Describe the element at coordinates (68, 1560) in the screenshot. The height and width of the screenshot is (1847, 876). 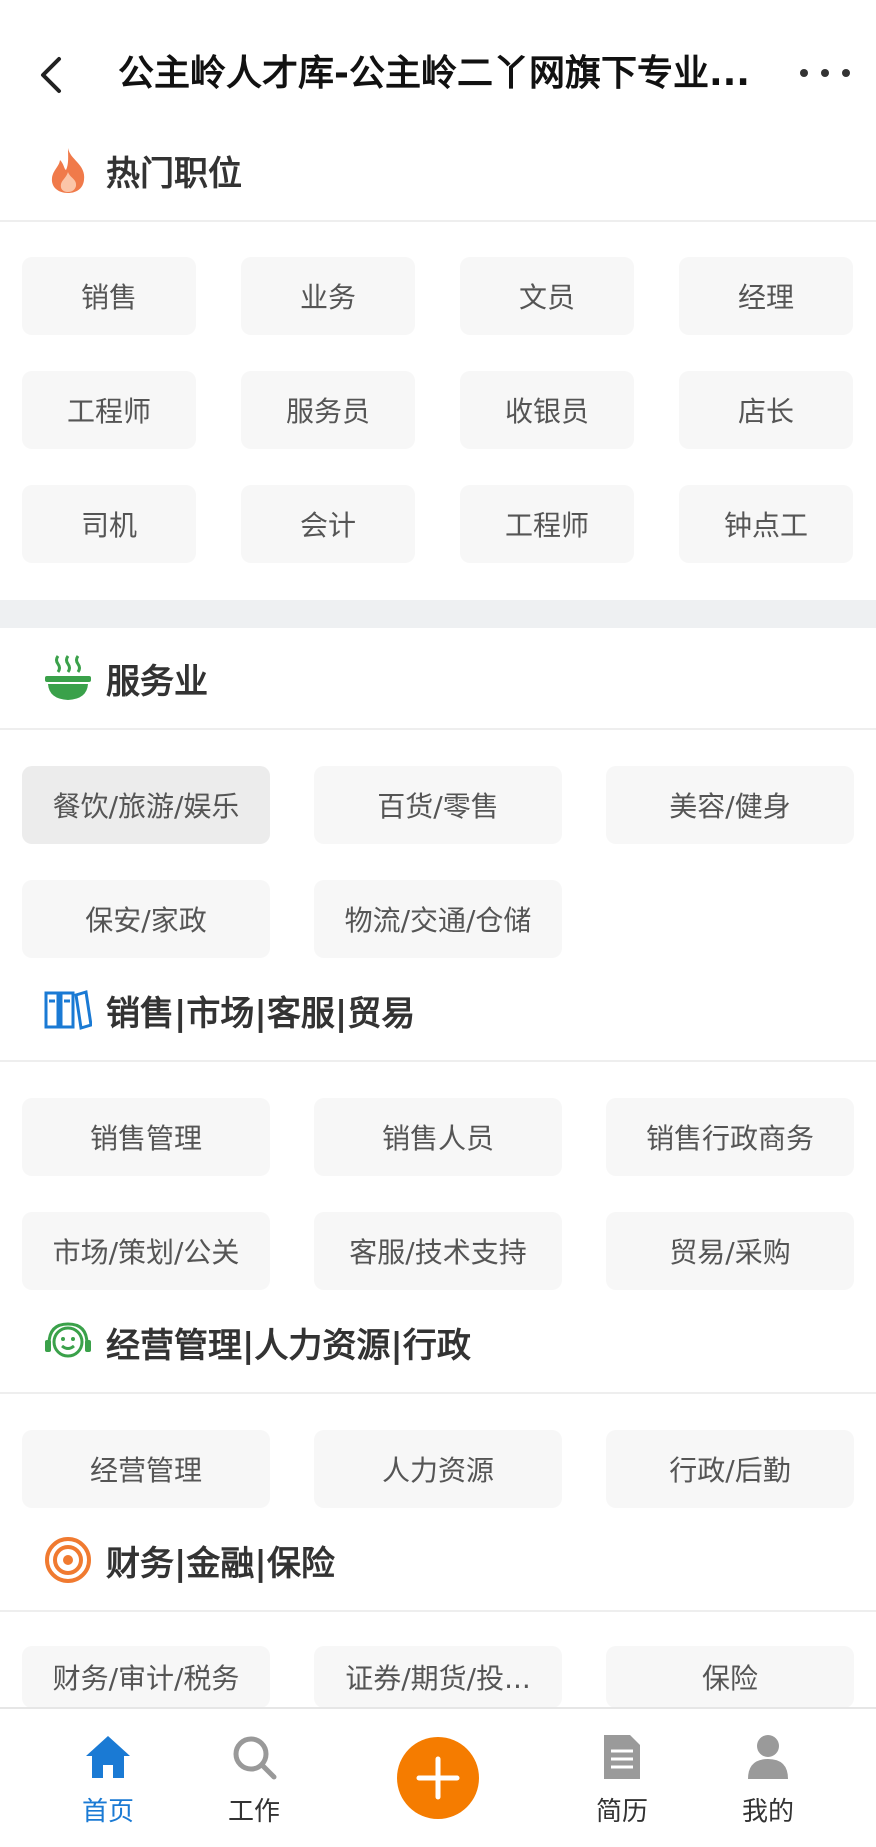
I see `target-icon` at that location.